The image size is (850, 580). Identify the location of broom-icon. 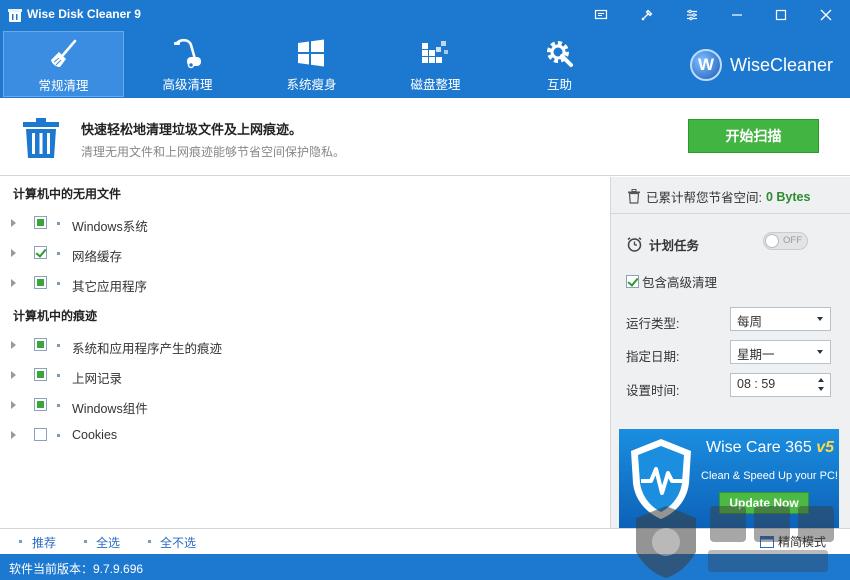
(64, 53).